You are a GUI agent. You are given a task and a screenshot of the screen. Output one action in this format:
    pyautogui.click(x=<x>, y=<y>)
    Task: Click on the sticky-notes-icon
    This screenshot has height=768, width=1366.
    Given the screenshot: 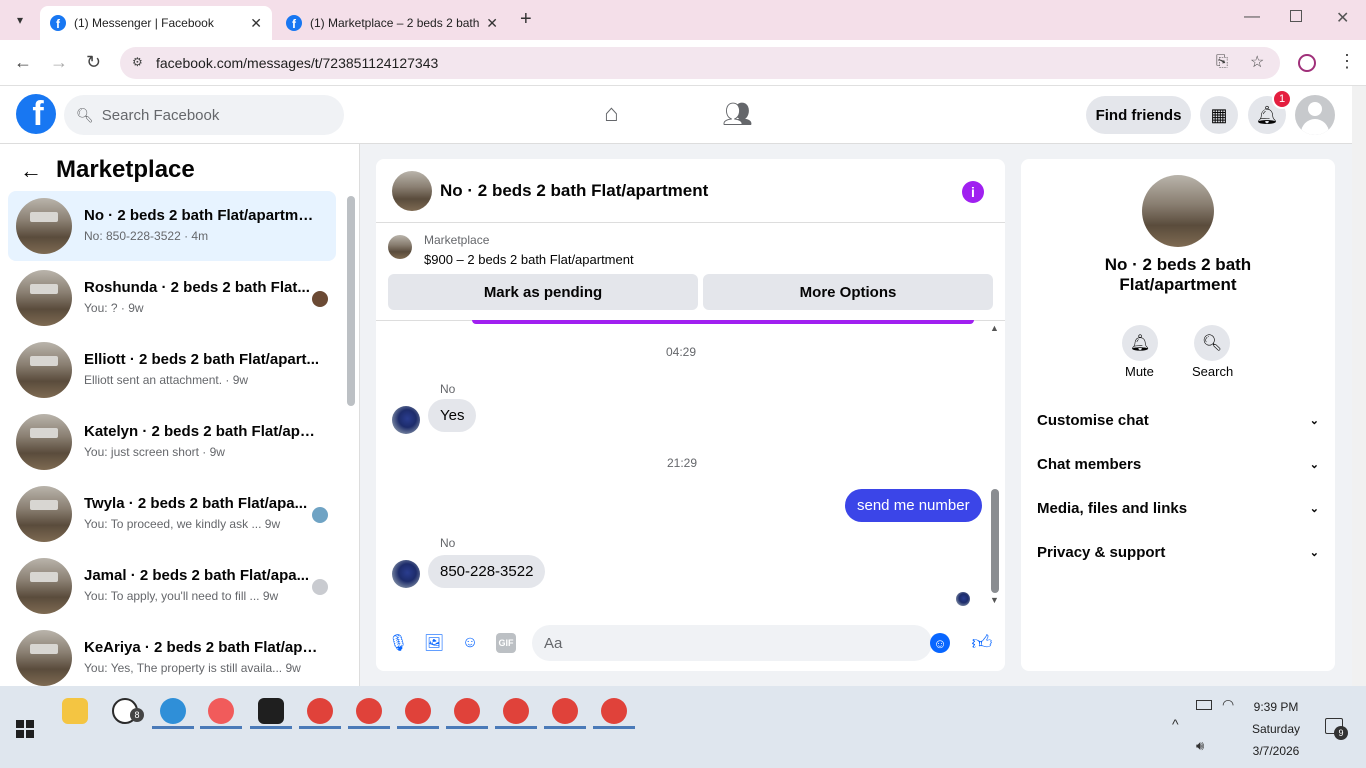 What is the action you would take?
    pyautogui.click(x=271, y=711)
    